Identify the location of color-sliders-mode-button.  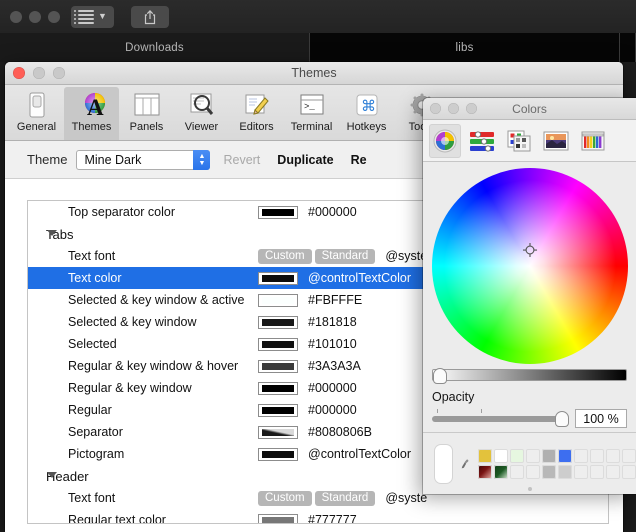
(482, 141).